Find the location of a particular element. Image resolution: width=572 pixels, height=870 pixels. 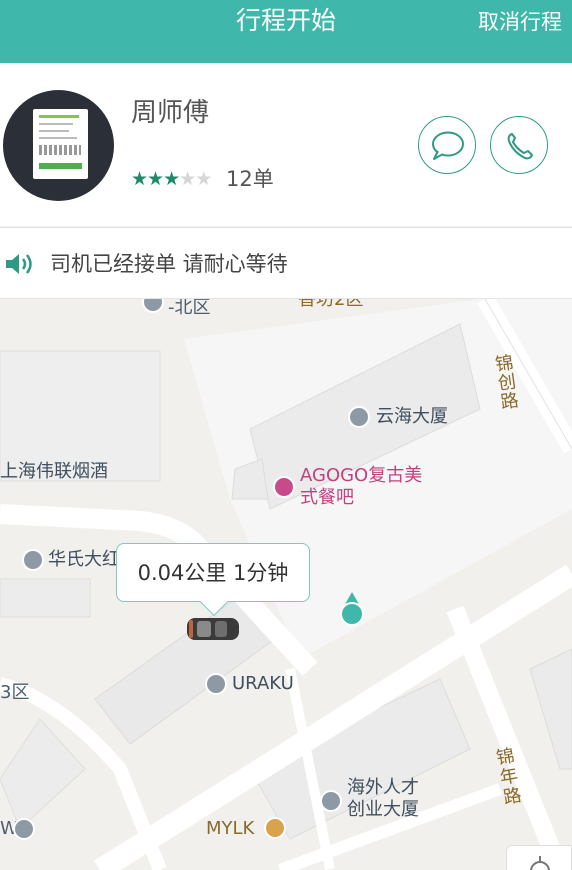

map-label: AGOGO复古美式餐吧 is located at coordinates (361, 486).